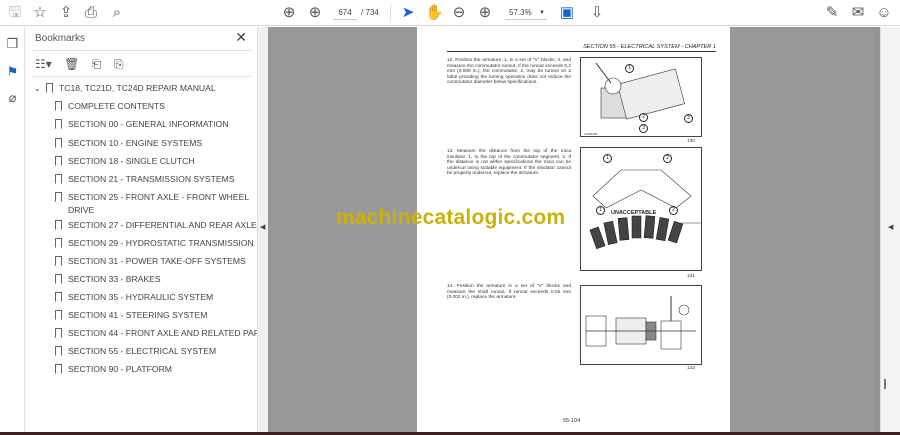 This screenshot has height=435, width=900. Describe the element at coordinates (131, 161) in the screenshot. I see `bookmark-label: SECTION 18 - SINGLE CLUTCH` at that location.